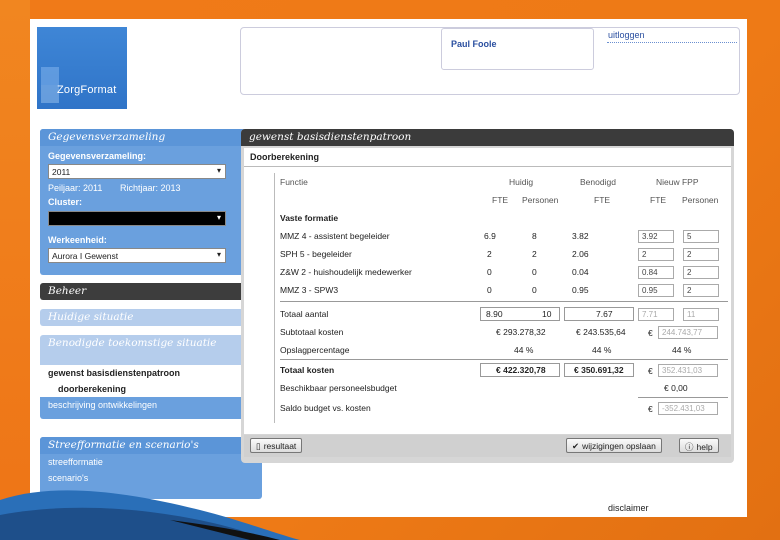 This screenshot has width=780, height=540. Describe the element at coordinates (580, 236) in the screenshot. I see `row-b-fte: 3.82` at that location.